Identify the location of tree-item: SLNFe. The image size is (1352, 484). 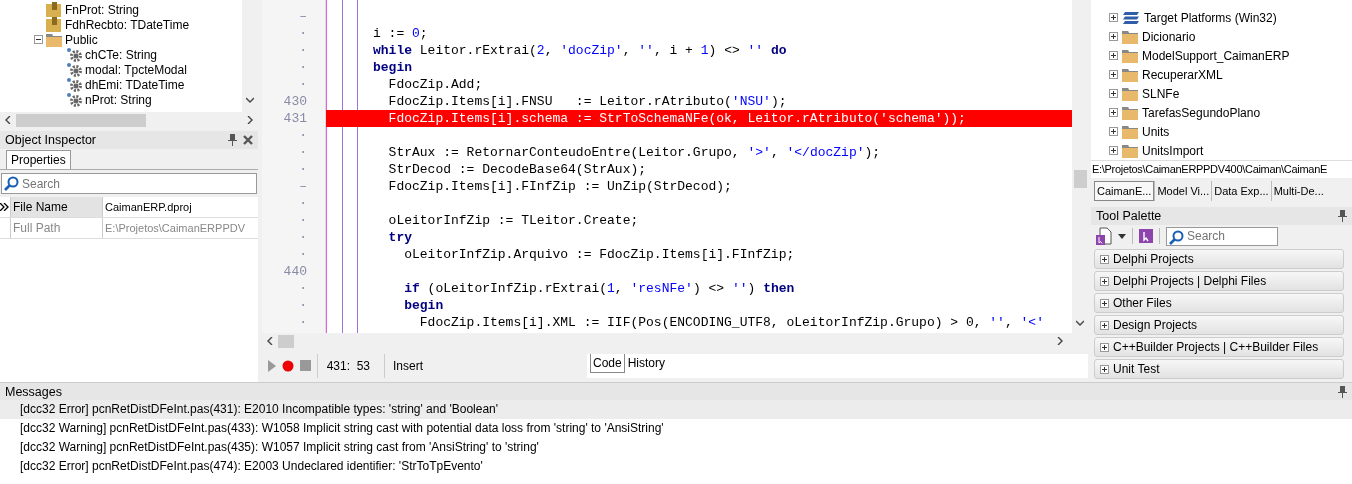
(1161, 93).